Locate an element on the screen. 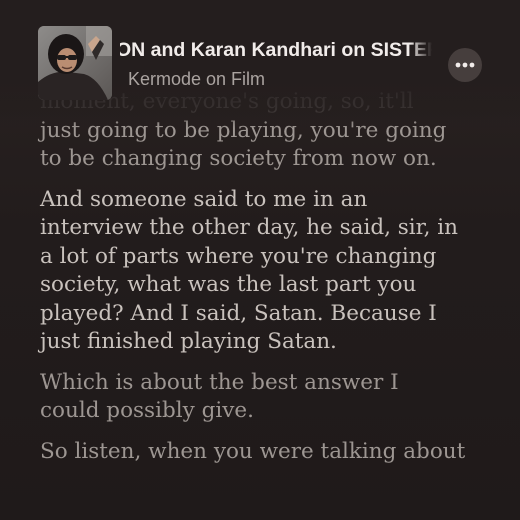 The image size is (520, 520). episode-title-marquee: ON and Karan Kandhari on SISTER MIDNIGHT is located at coordinates (276, 50).